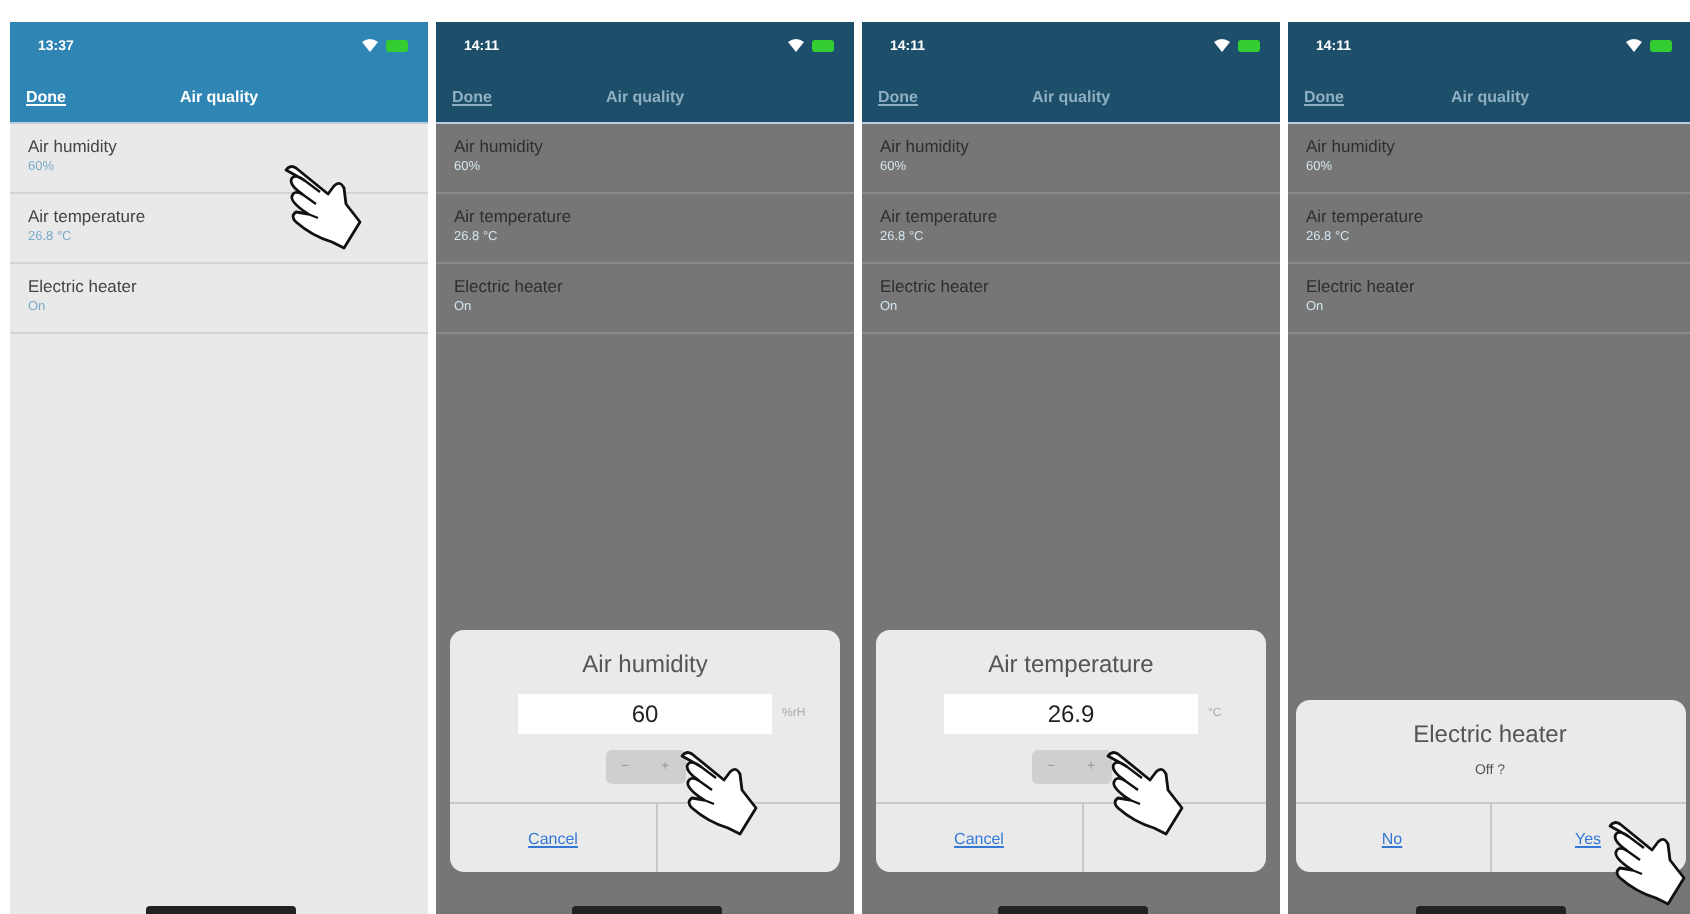 The image size is (1690, 914). What do you see at coordinates (645, 664) in the screenshot?
I see `dialog-title: Air humidity` at bounding box center [645, 664].